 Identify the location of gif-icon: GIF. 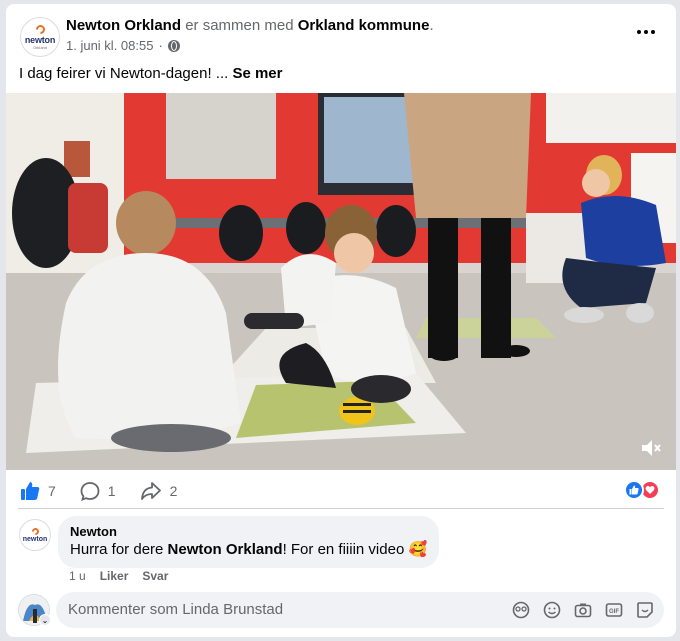
(613, 609).